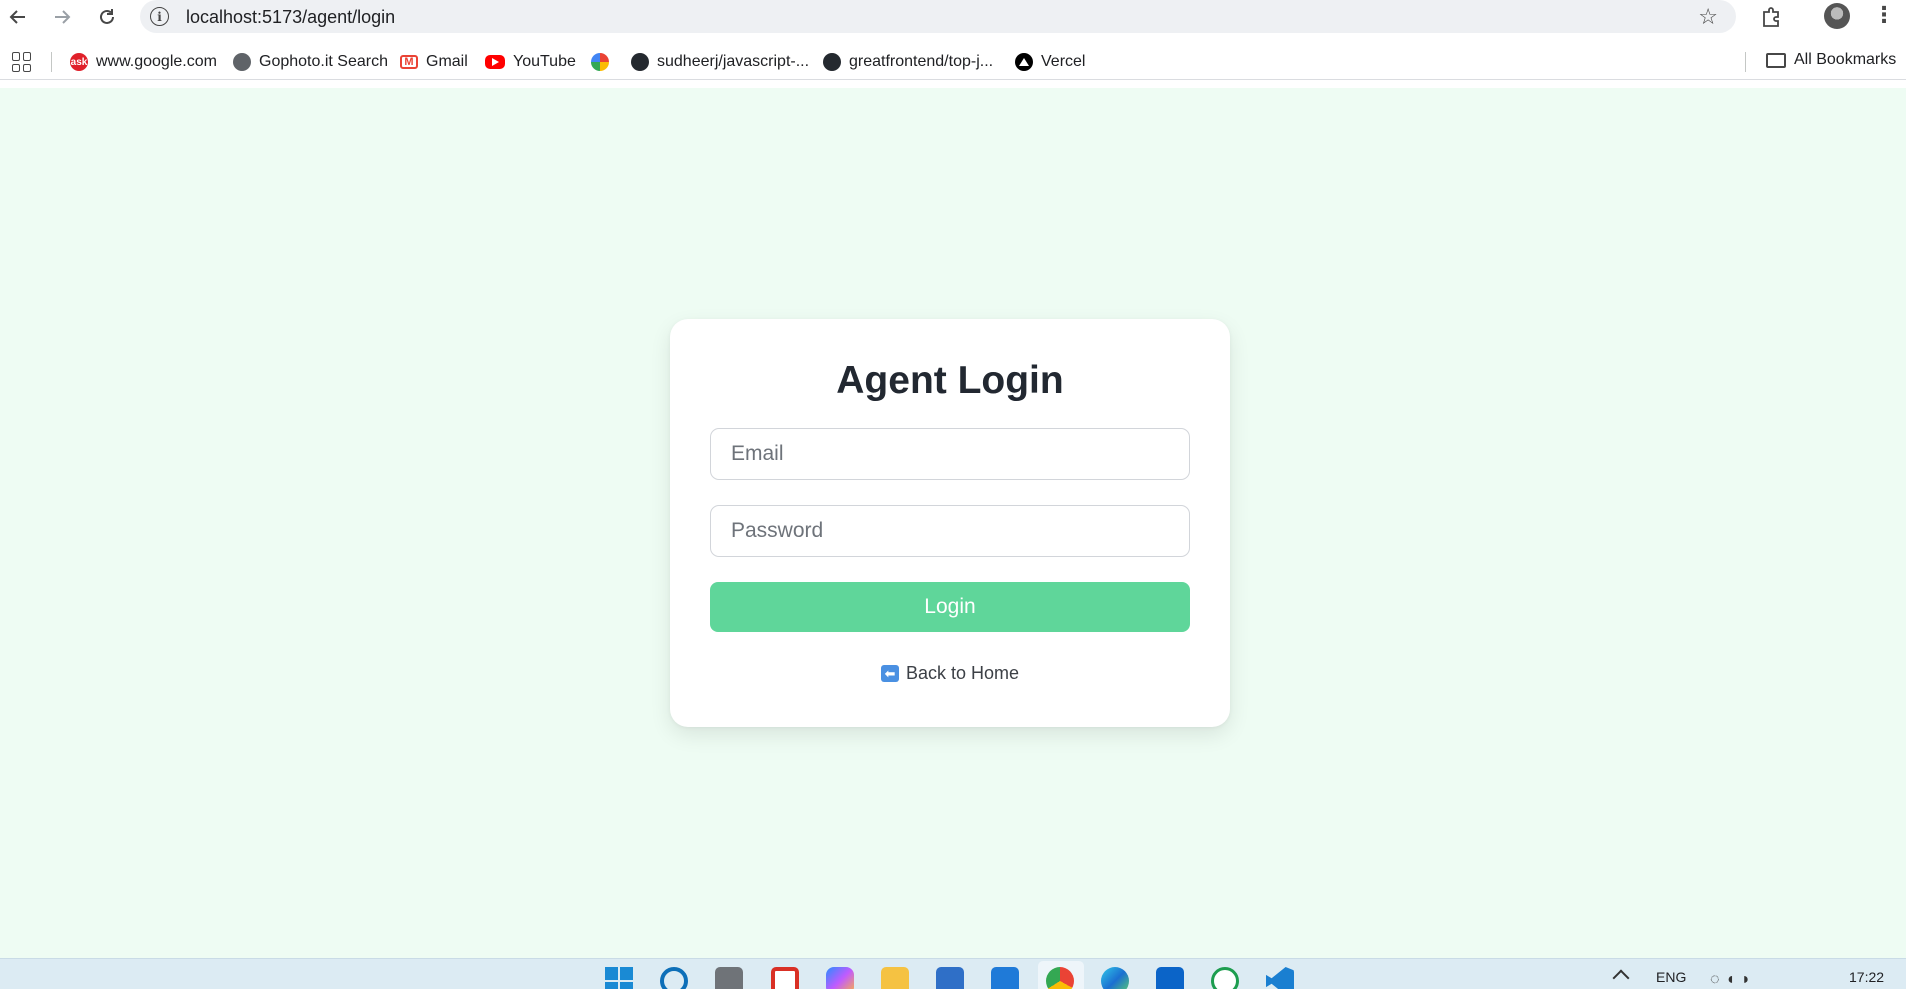 This screenshot has width=1906, height=989. What do you see at coordinates (1170, 978) in the screenshot?
I see `outlook-icon` at bounding box center [1170, 978].